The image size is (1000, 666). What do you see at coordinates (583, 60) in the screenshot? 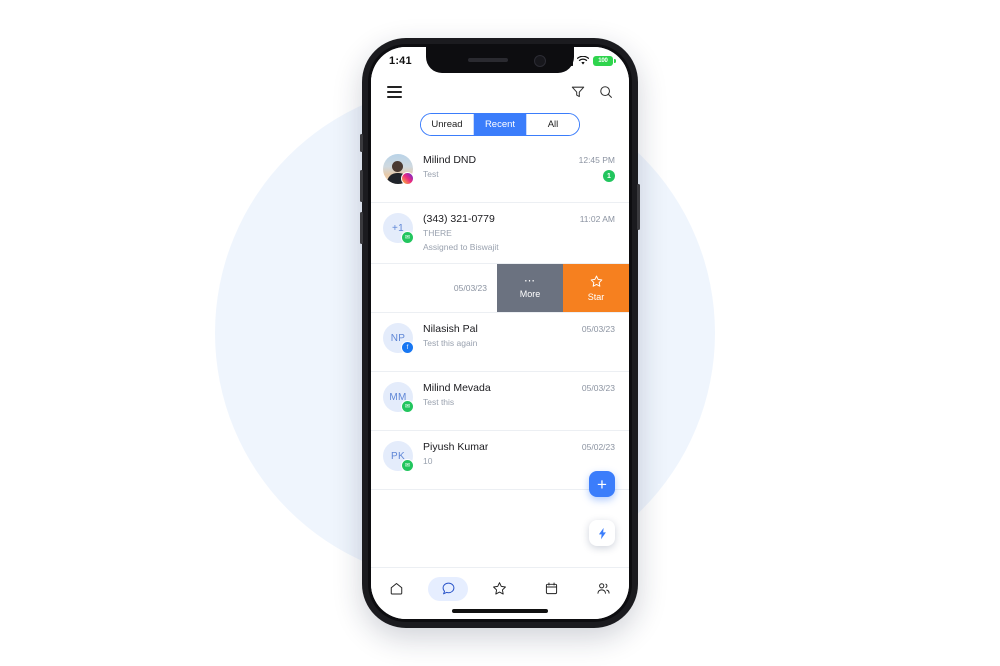
I see `wifi-icon` at bounding box center [583, 60].